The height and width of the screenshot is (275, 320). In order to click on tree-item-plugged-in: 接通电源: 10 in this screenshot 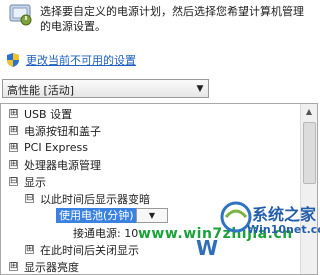, I will do `click(105, 232)`.